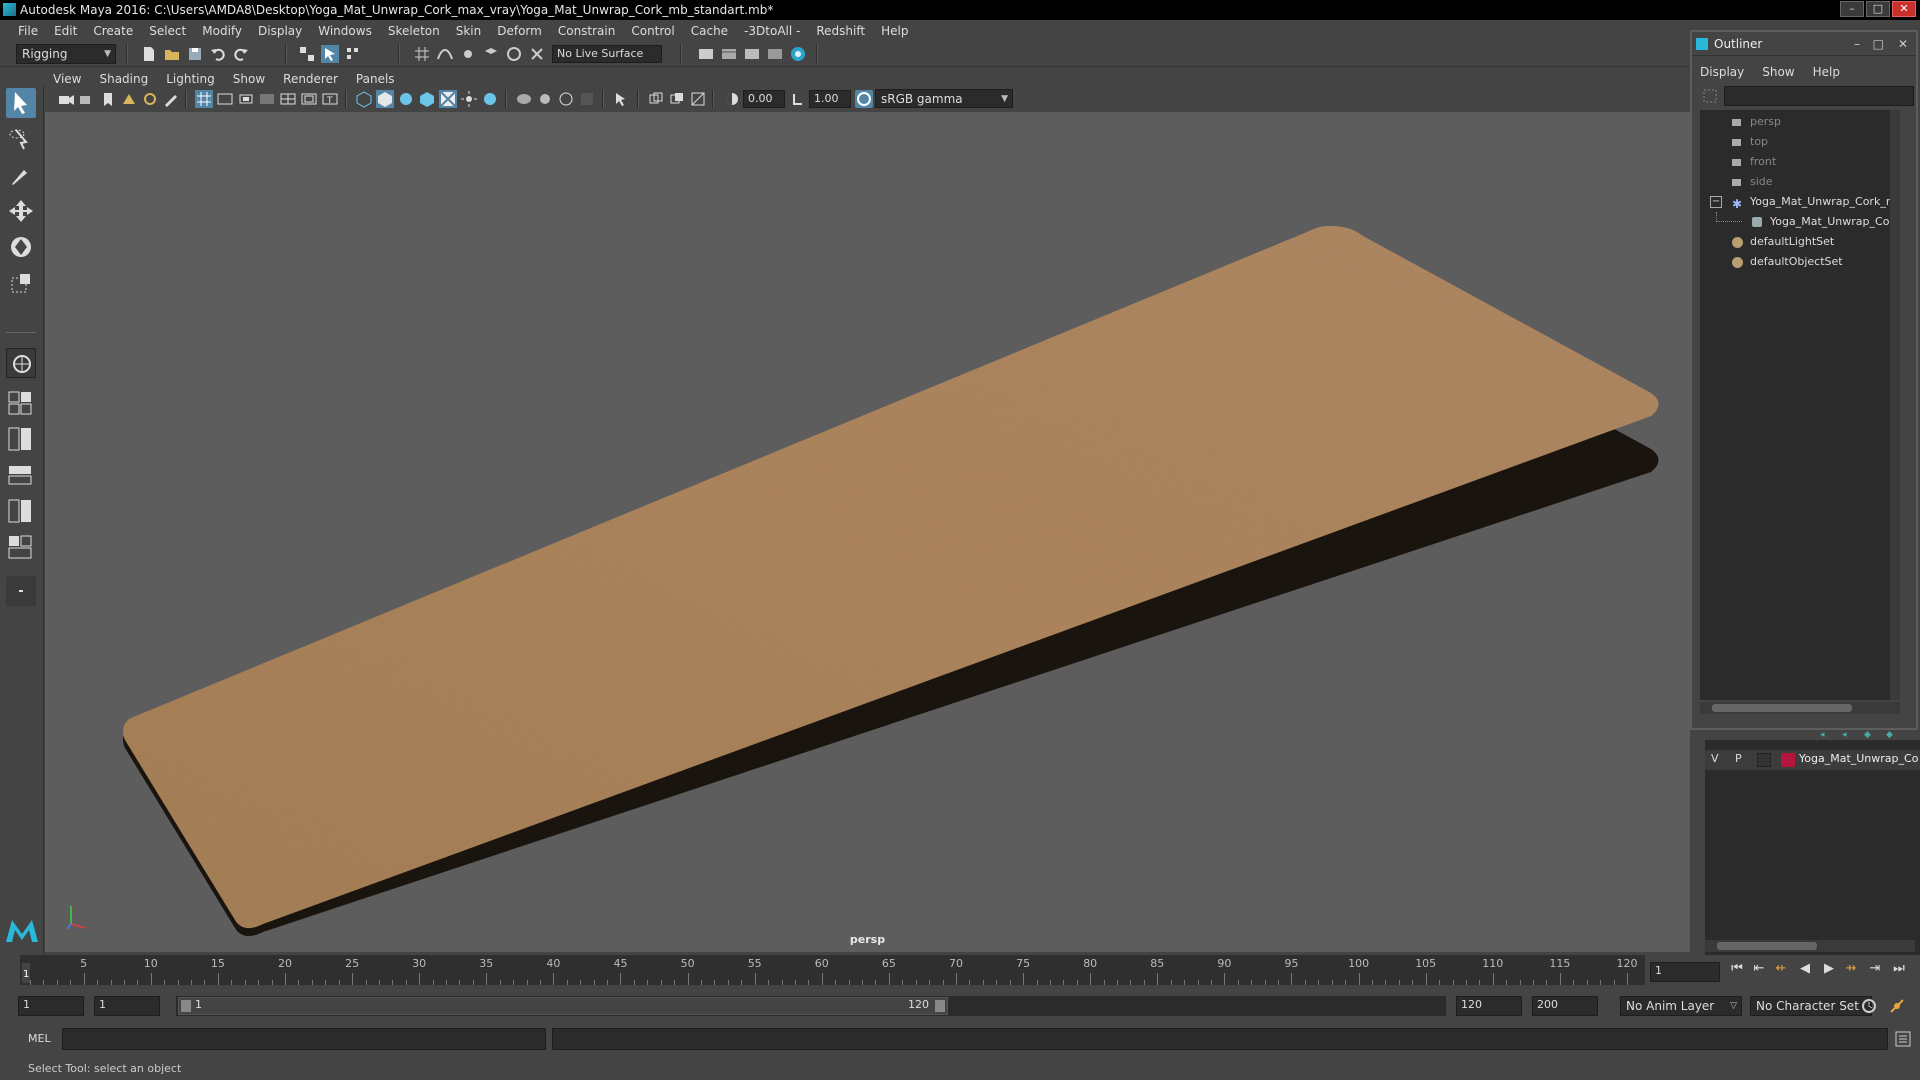 The width and height of the screenshot is (1920, 1080). I want to click on range-end-handle, so click(940, 1006).